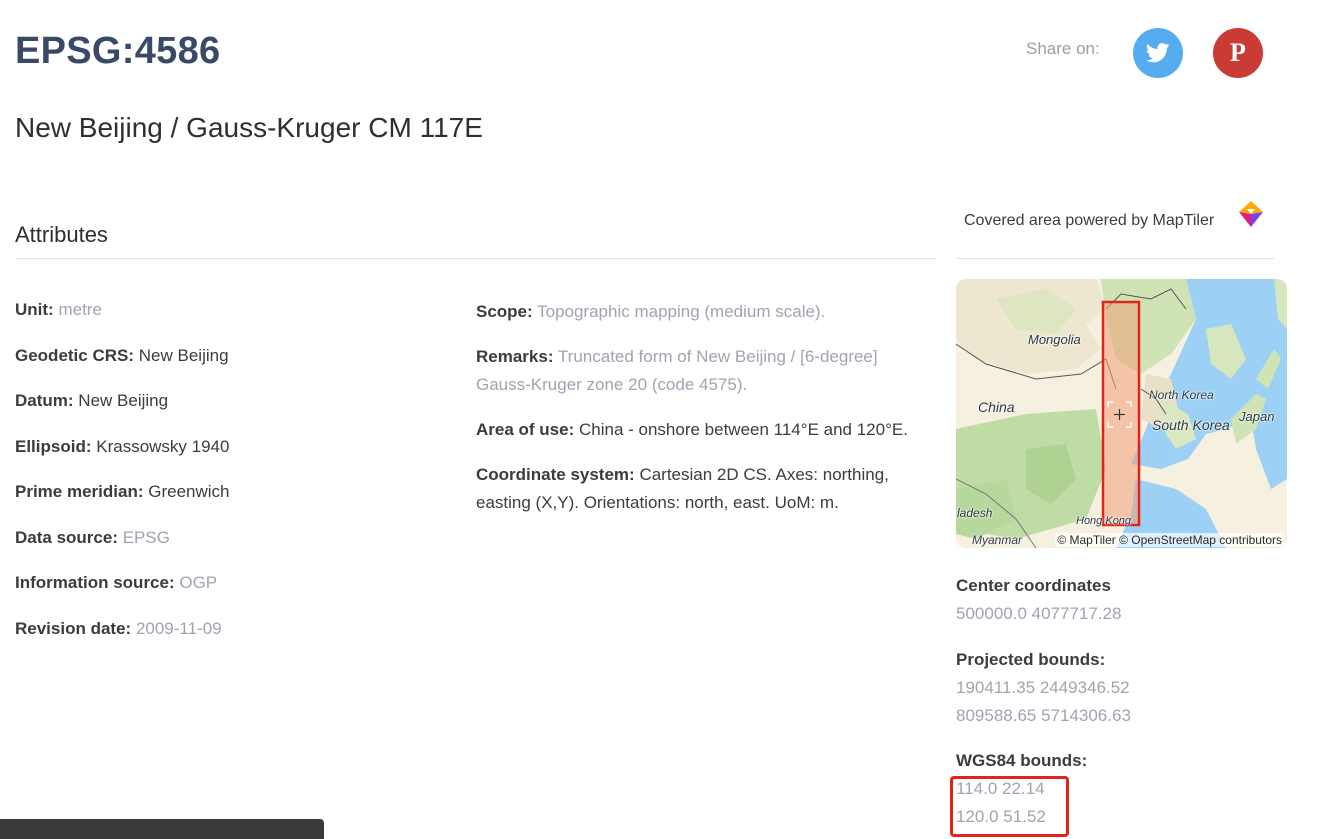  I want to click on share-bar: Share on: P, so click(1146, 53).